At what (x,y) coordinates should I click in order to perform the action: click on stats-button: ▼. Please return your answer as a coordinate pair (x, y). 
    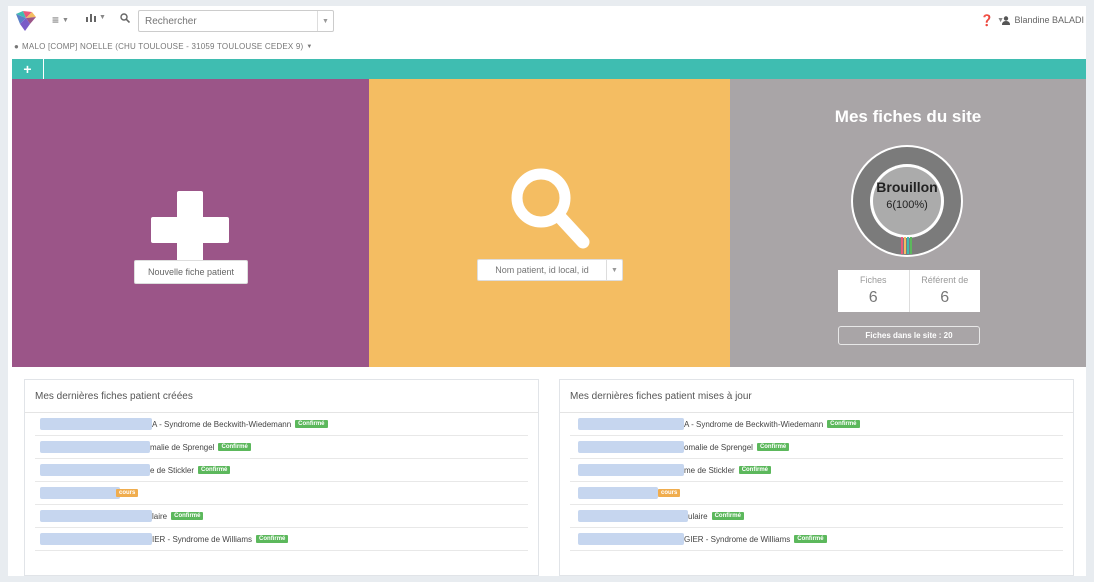
    Looking at the image, I should click on (96, 17).